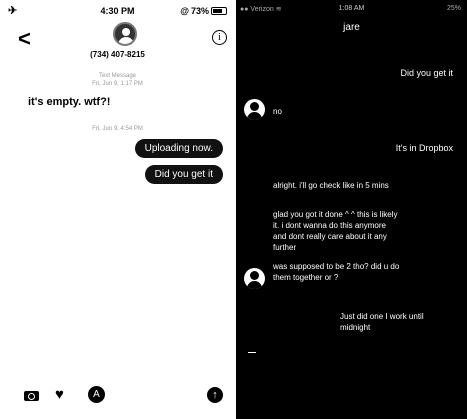 The image size is (467, 419). Describe the element at coordinates (219, 11) in the screenshot. I see `battery-icon` at that location.